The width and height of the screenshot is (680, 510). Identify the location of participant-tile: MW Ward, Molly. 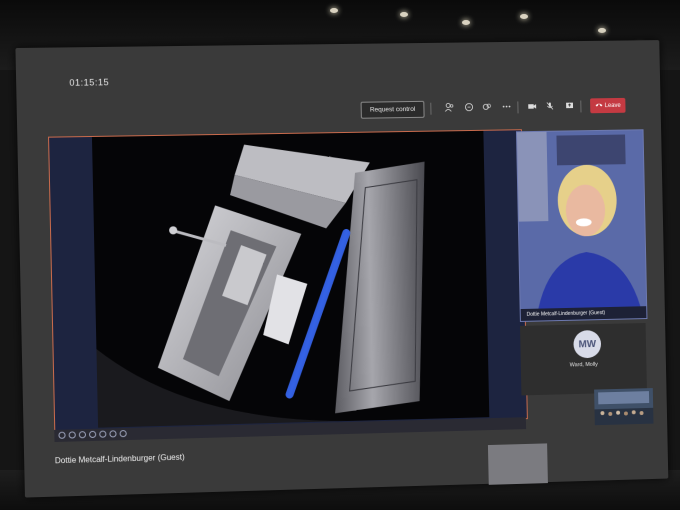
(583, 359).